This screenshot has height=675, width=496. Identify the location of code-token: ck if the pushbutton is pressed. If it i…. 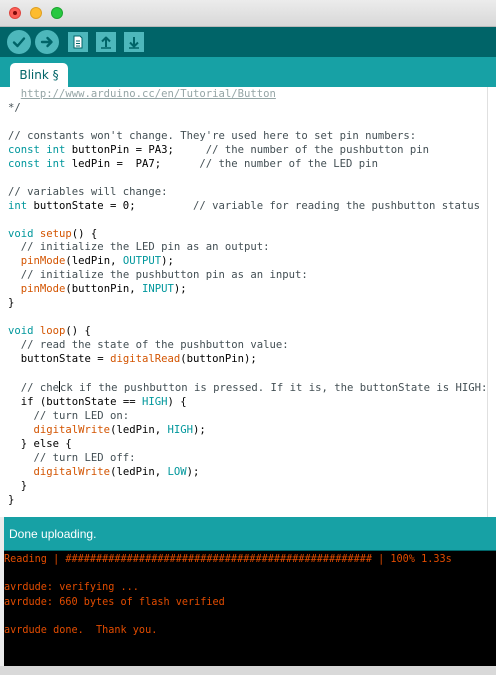
(274, 388).